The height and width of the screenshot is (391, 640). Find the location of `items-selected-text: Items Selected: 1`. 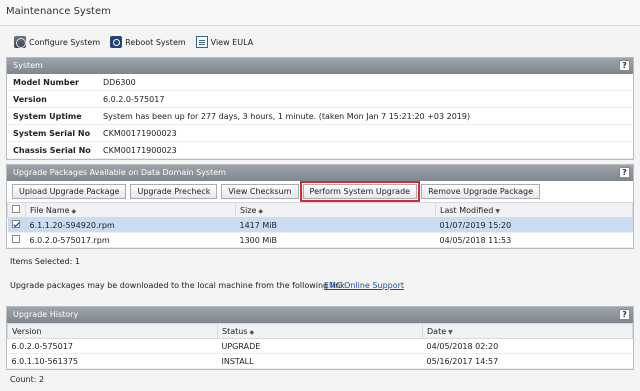

items-selected-text: Items Selected: 1 is located at coordinates (45, 261).